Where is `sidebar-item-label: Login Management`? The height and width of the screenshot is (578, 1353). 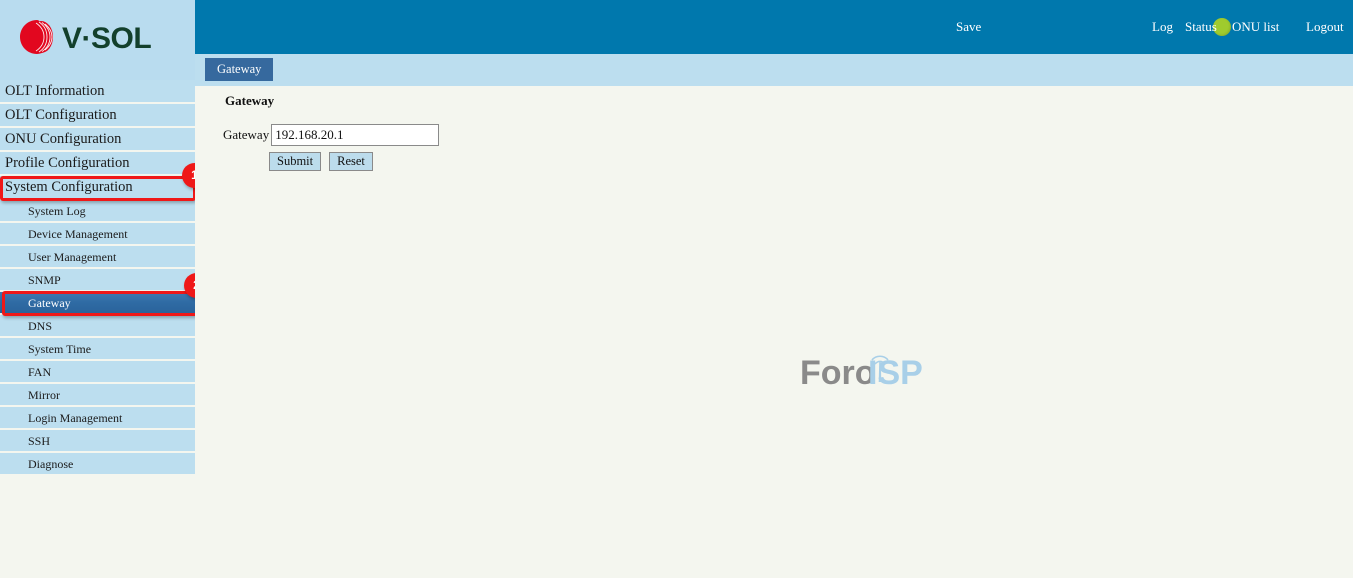 sidebar-item-label: Login Management is located at coordinates (75, 418).